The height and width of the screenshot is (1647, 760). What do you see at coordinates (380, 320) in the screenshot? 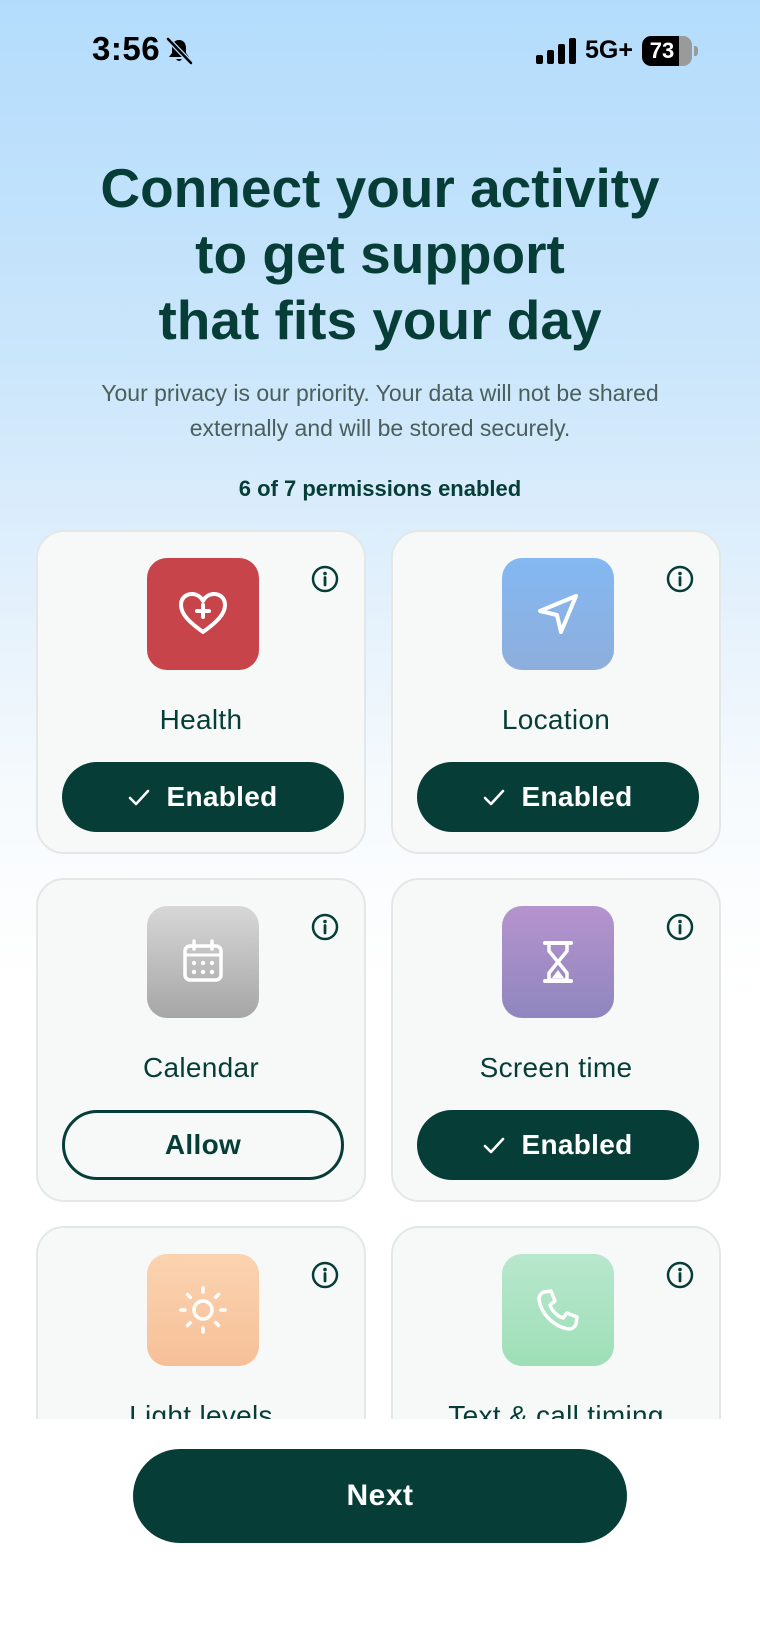
I see `page-title-line: that fits your day` at bounding box center [380, 320].